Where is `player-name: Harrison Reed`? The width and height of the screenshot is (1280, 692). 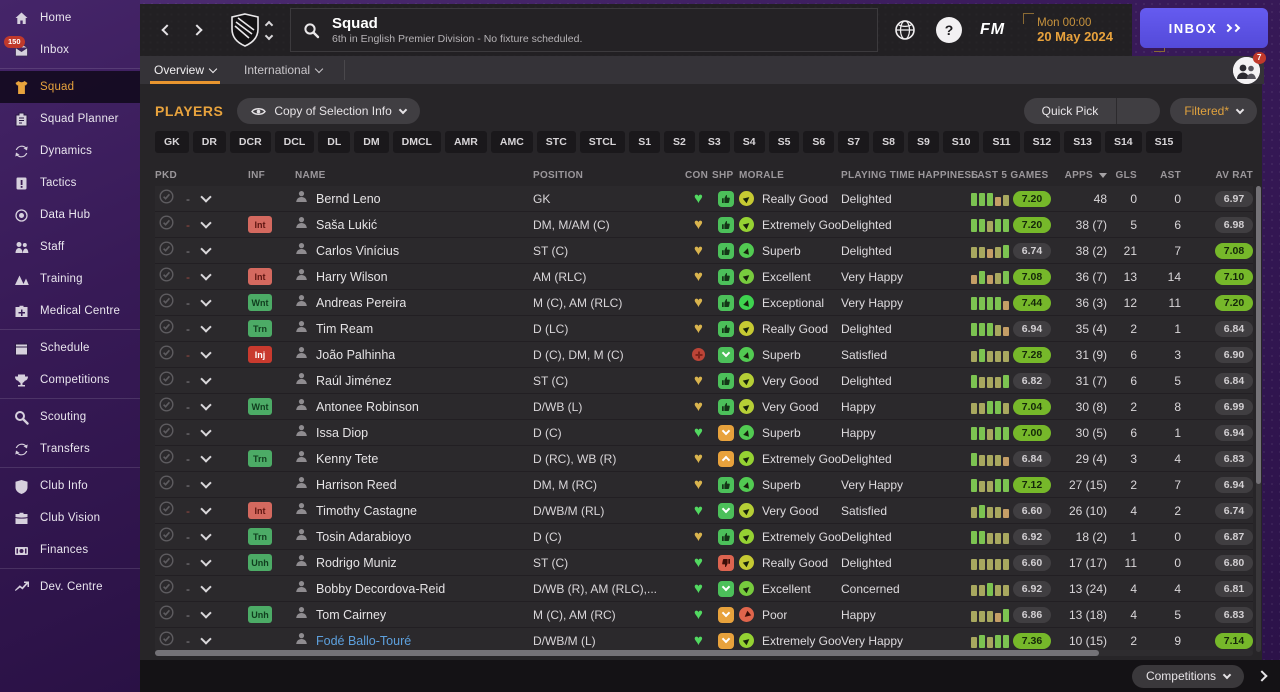
player-name: Harrison Reed is located at coordinates (356, 485).